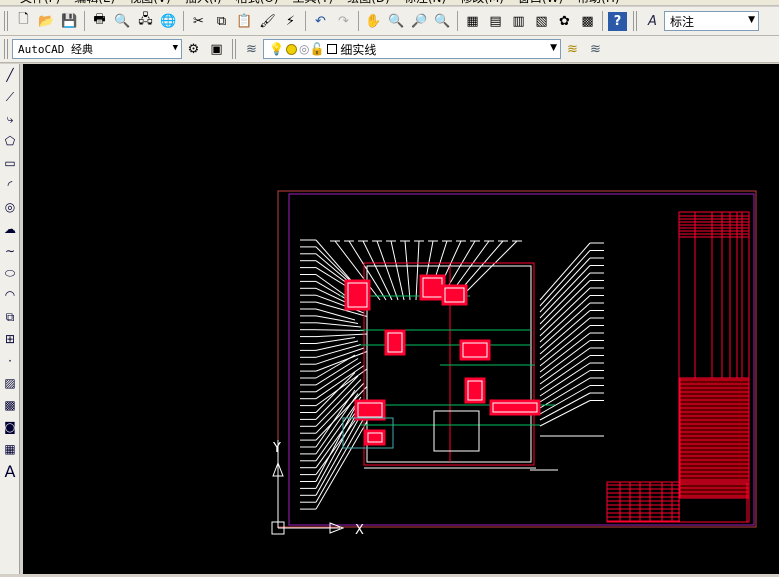 Image resolution: width=779 pixels, height=577 pixels. I want to click on cut-icon: ✂, so click(198, 21).